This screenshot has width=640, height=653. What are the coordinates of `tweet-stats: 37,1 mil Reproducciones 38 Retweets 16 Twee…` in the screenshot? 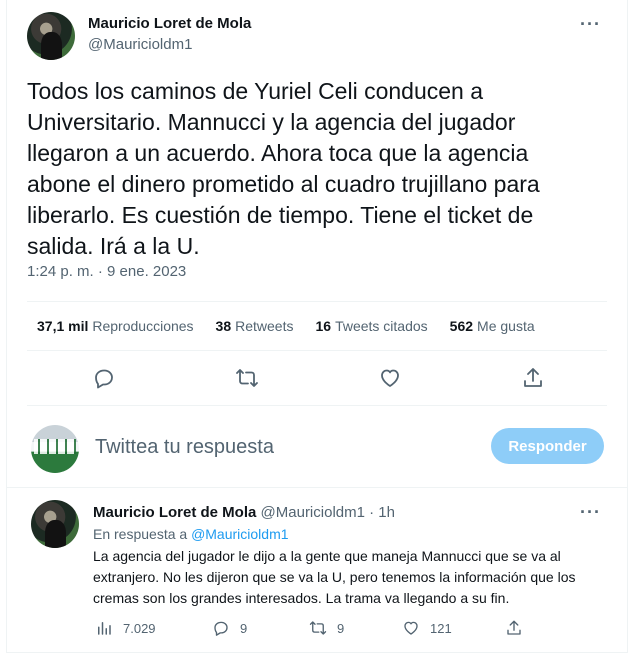 It's located at (297, 326).